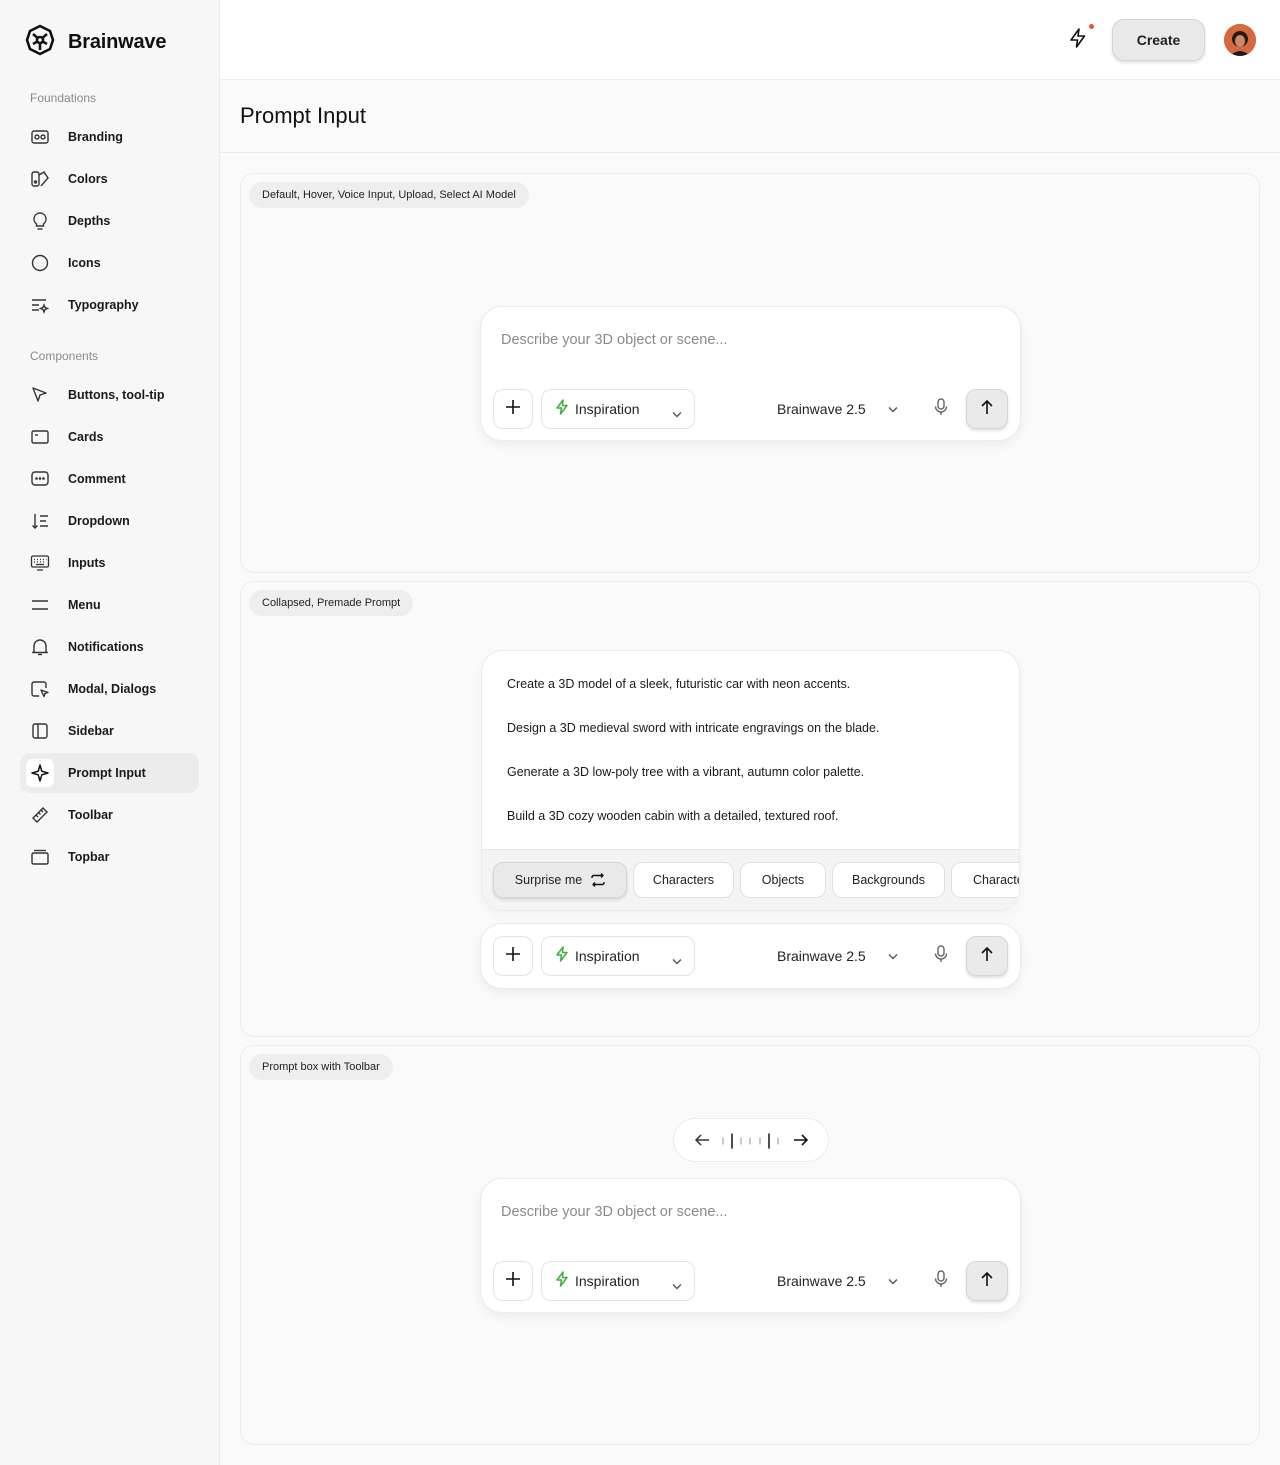 The image size is (1280, 1465). What do you see at coordinates (750, 40) in the screenshot?
I see `topbar: Create` at bounding box center [750, 40].